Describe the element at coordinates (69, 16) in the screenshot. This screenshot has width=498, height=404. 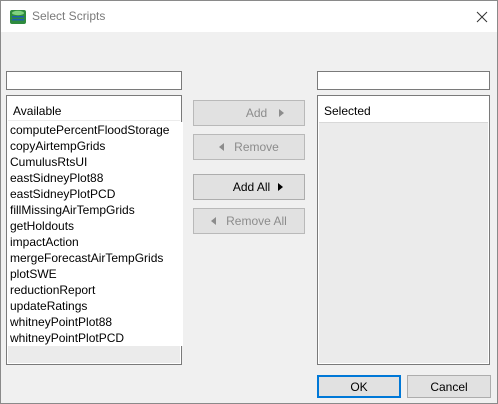
I see `window-title: Select Scripts` at that location.